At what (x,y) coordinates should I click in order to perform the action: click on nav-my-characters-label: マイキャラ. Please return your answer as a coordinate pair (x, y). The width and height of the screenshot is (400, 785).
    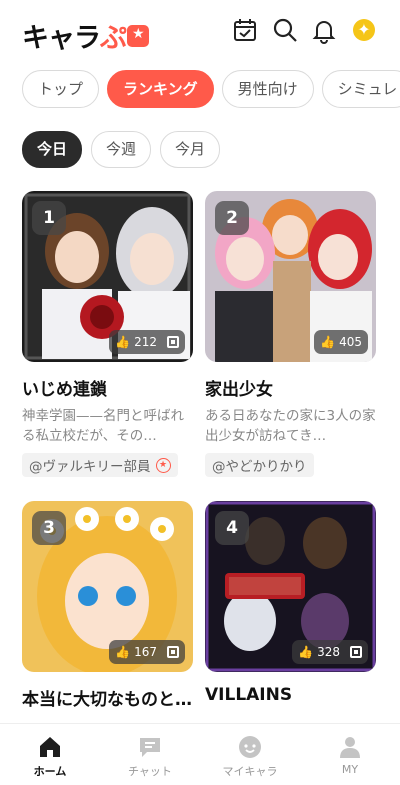
    Looking at the image, I should click on (250, 771).